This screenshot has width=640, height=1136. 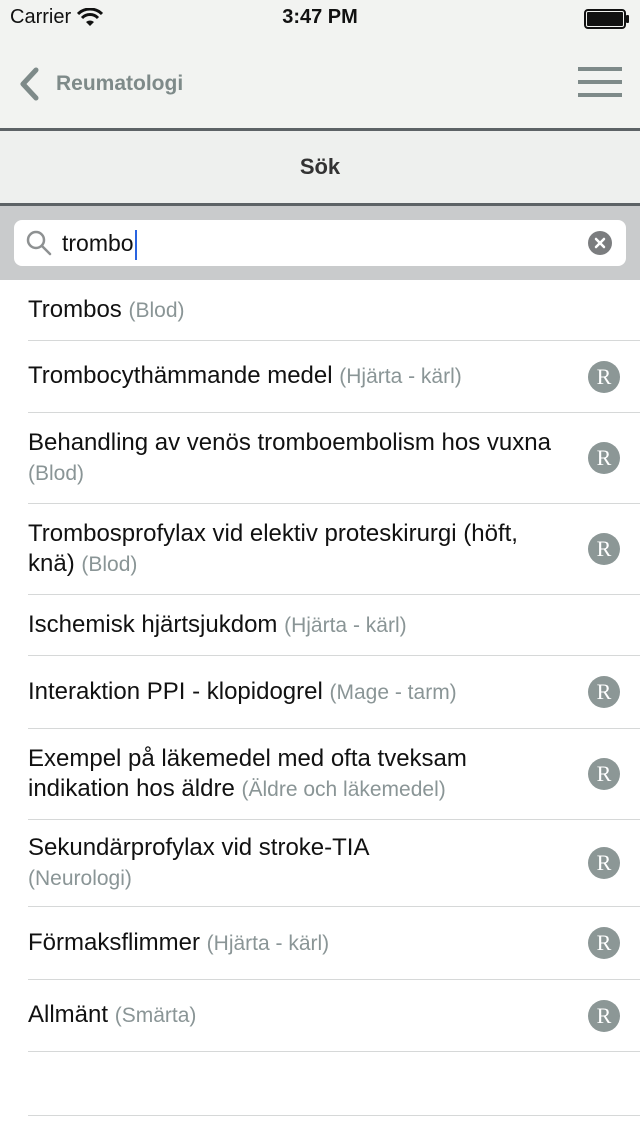 I want to click on search-bar: trombo, so click(x=320, y=243).